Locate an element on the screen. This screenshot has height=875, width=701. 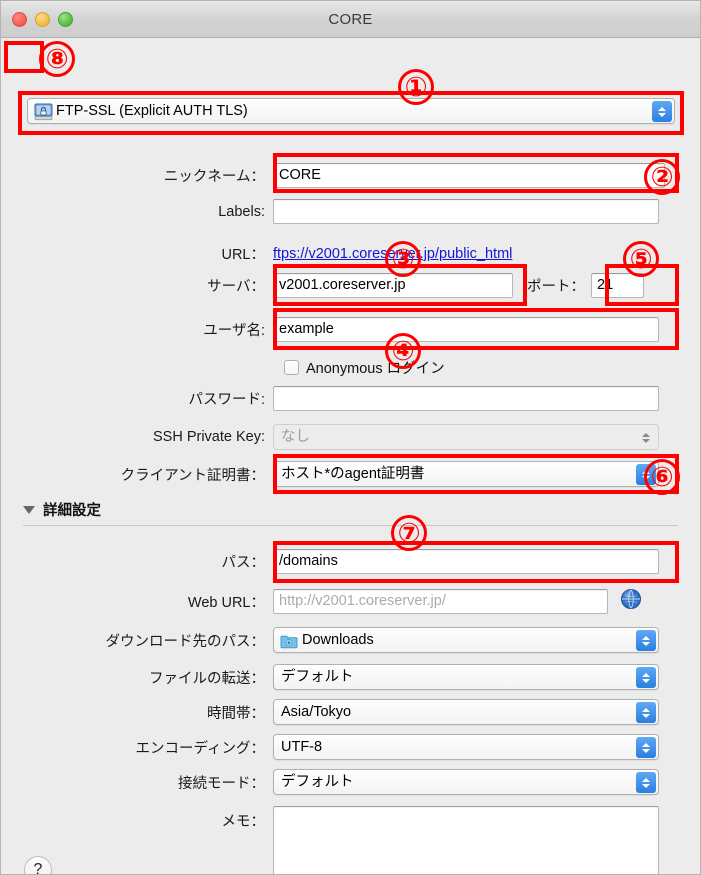
encoding-row: エンコーディング： UTF-8 is located at coordinates (350, 747).